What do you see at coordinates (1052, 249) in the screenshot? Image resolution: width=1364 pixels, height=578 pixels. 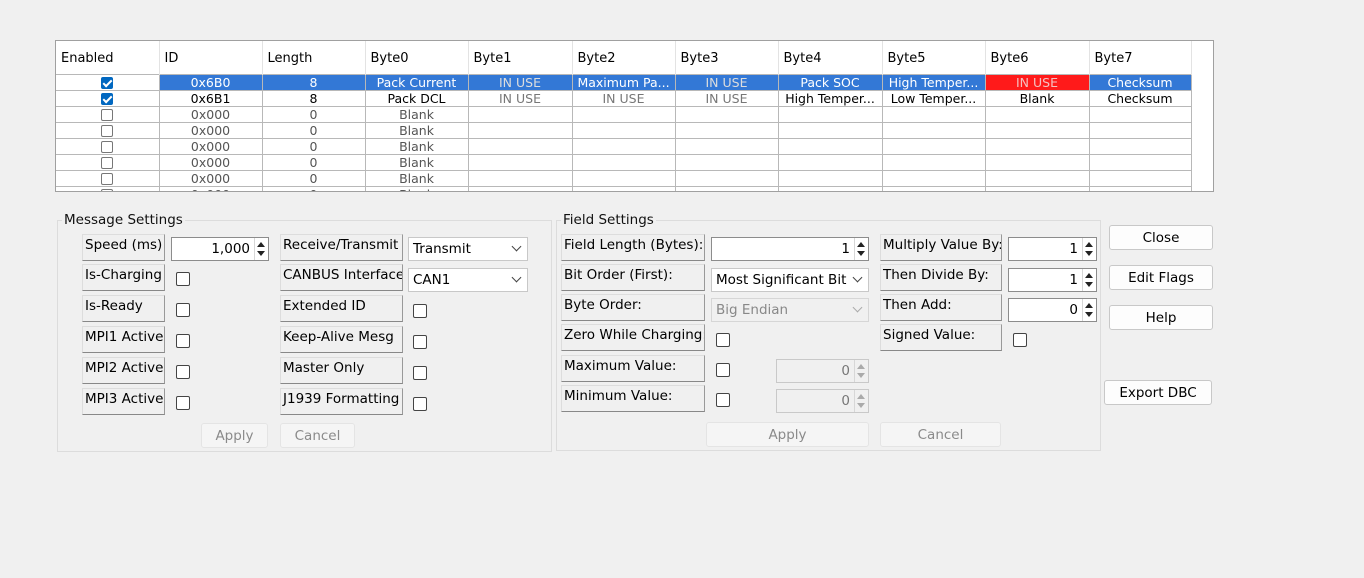 I see `multiply-value-spinbox: 1` at bounding box center [1052, 249].